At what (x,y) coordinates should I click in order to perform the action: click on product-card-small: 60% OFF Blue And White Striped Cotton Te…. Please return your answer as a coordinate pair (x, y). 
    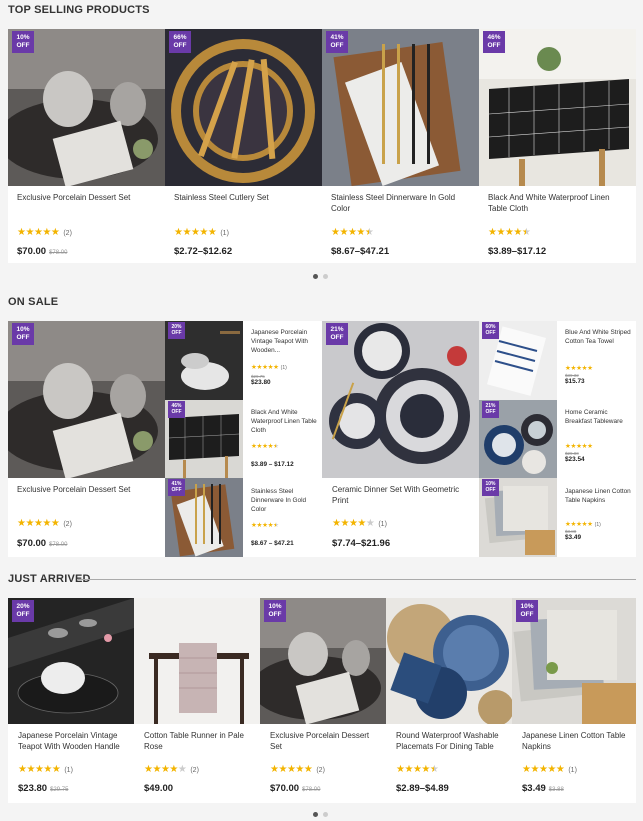
    Looking at the image, I should click on (557, 360).